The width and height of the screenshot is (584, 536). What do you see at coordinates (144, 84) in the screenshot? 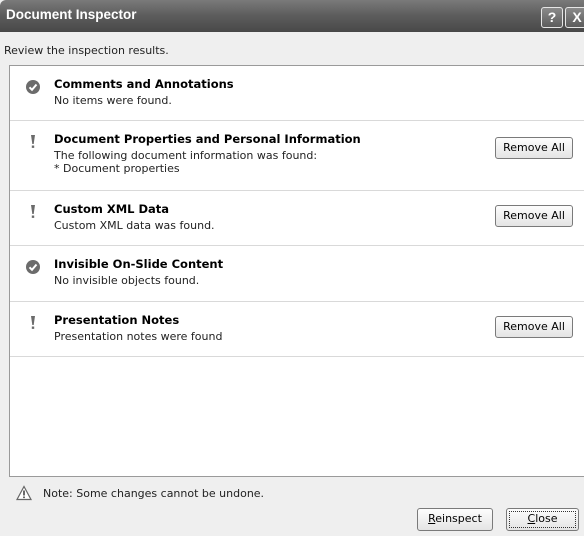
I see `result-title: Comments and Annotations` at bounding box center [144, 84].